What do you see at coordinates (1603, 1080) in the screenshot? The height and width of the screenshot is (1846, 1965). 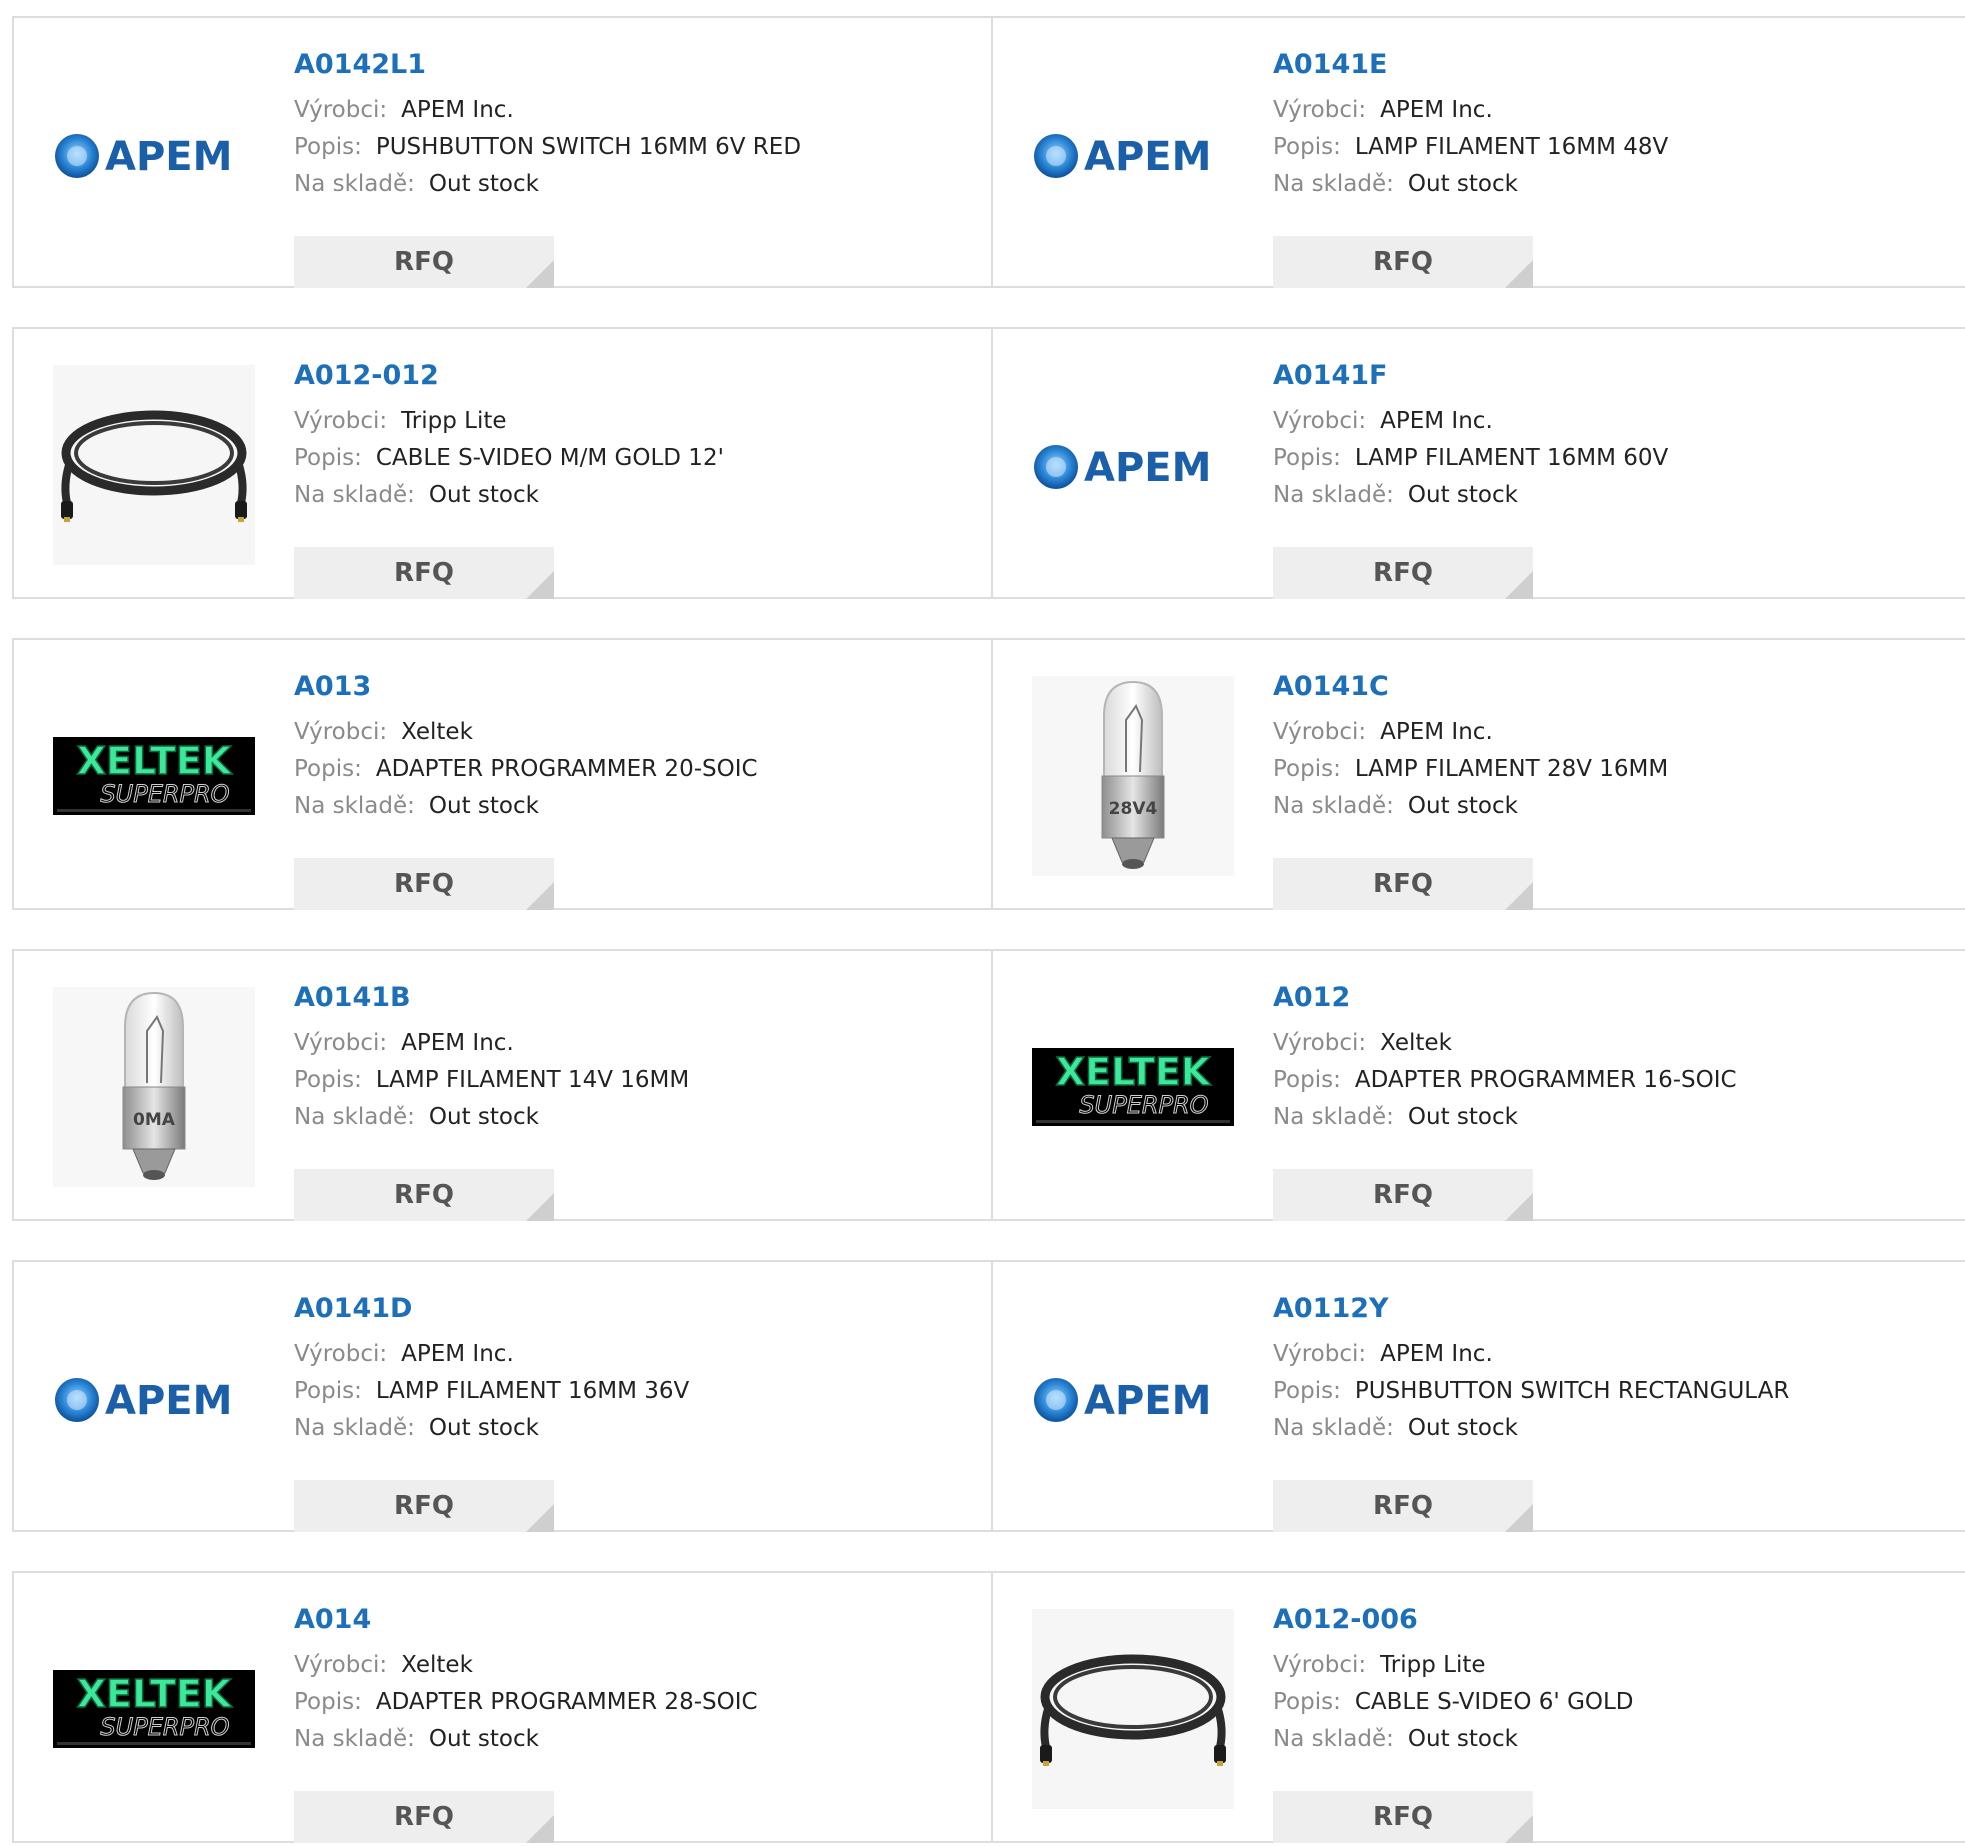 I see `description-row: Popis: ADAPTER PROGRAMMER 16-SOIC` at bounding box center [1603, 1080].